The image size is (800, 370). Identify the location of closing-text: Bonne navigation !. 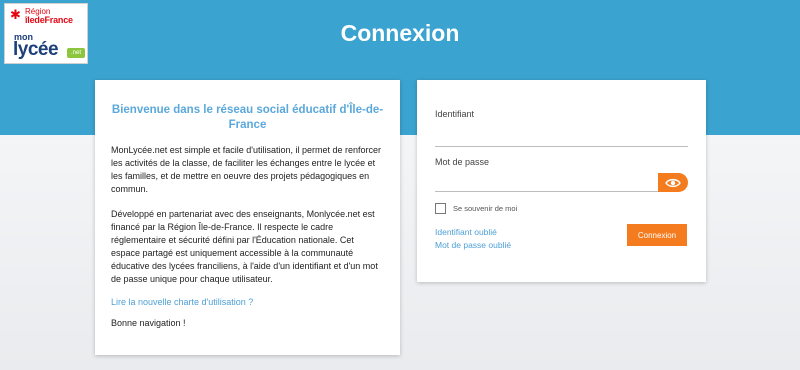
(148, 323).